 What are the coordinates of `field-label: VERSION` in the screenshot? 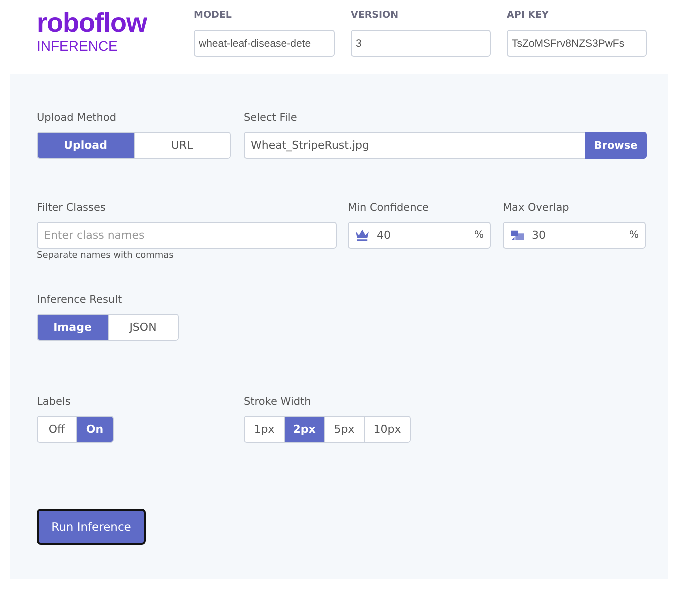 It's located at (375, 16).